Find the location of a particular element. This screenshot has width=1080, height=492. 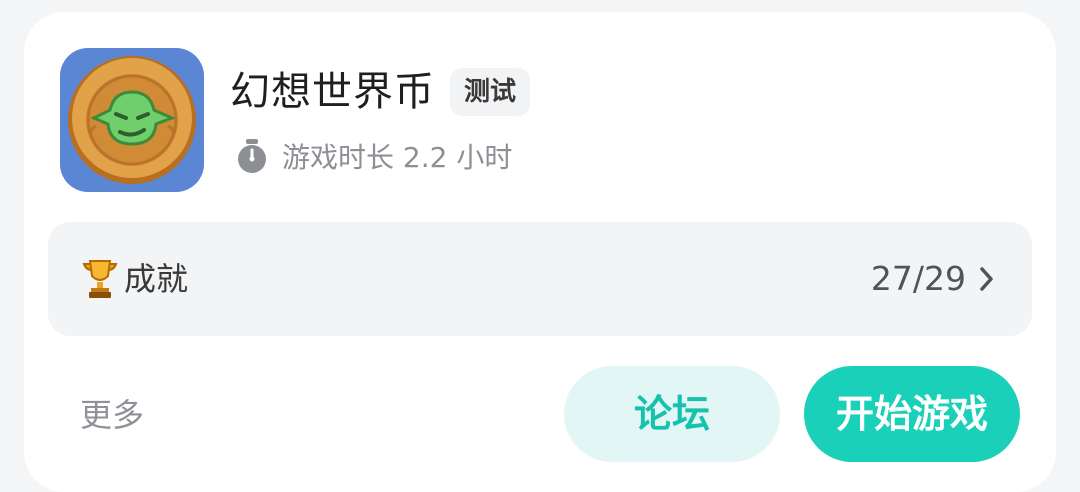

playtime-row: 游戏时长 2.2 小时 is located at coordinates (372, 156).